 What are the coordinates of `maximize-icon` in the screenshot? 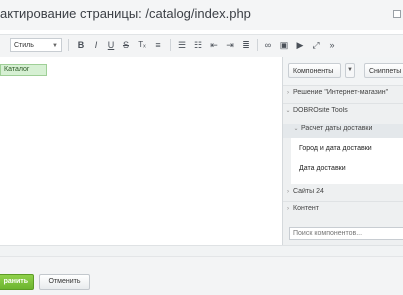 It's located at (397, 14).